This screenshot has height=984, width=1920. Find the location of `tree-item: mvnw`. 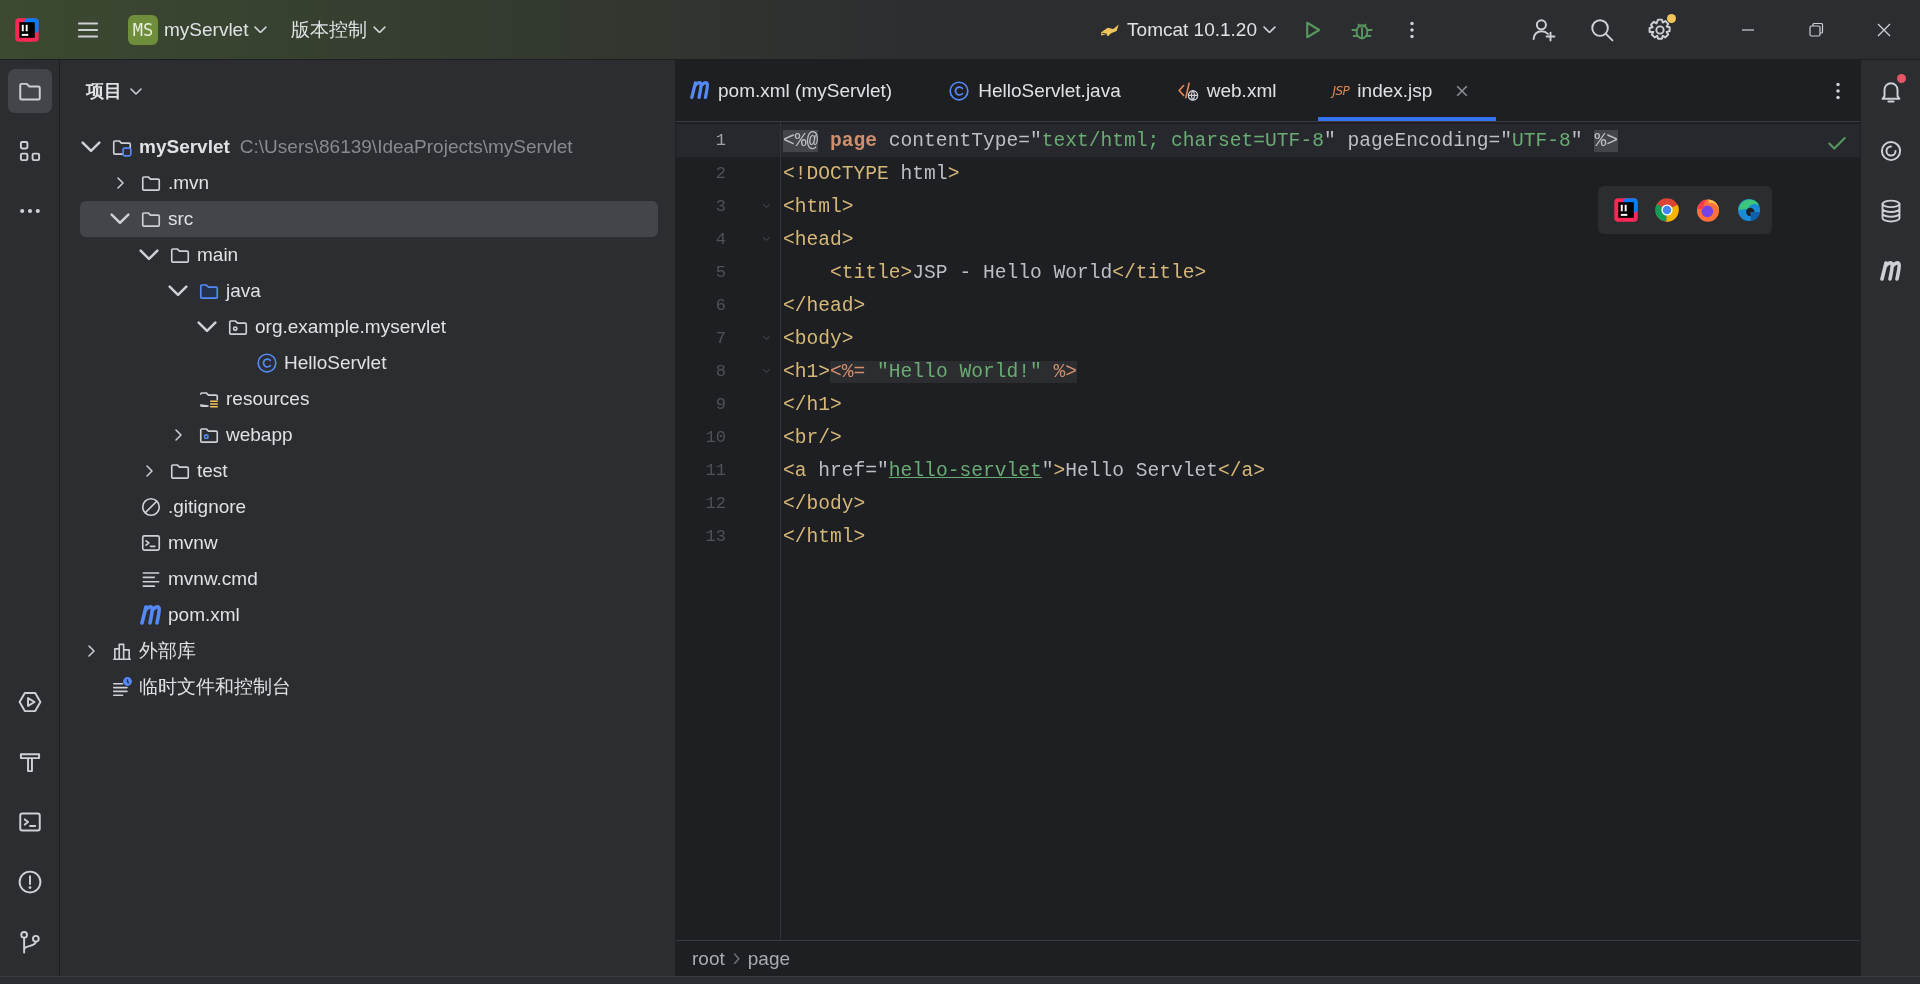

tree-item: mvnw is located at coordinates (369, 543).